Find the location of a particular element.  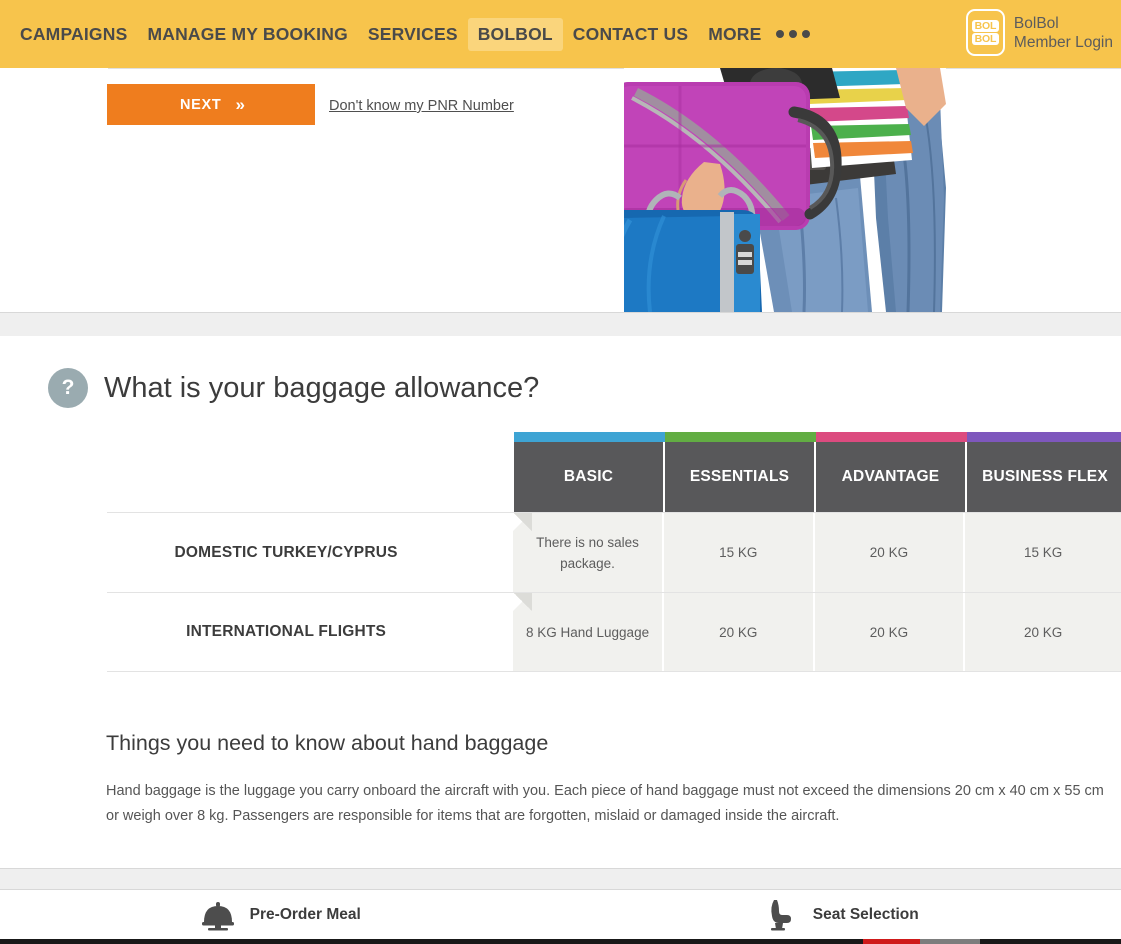

member-line-1: BolBol is located at coordinates (1036, 23).